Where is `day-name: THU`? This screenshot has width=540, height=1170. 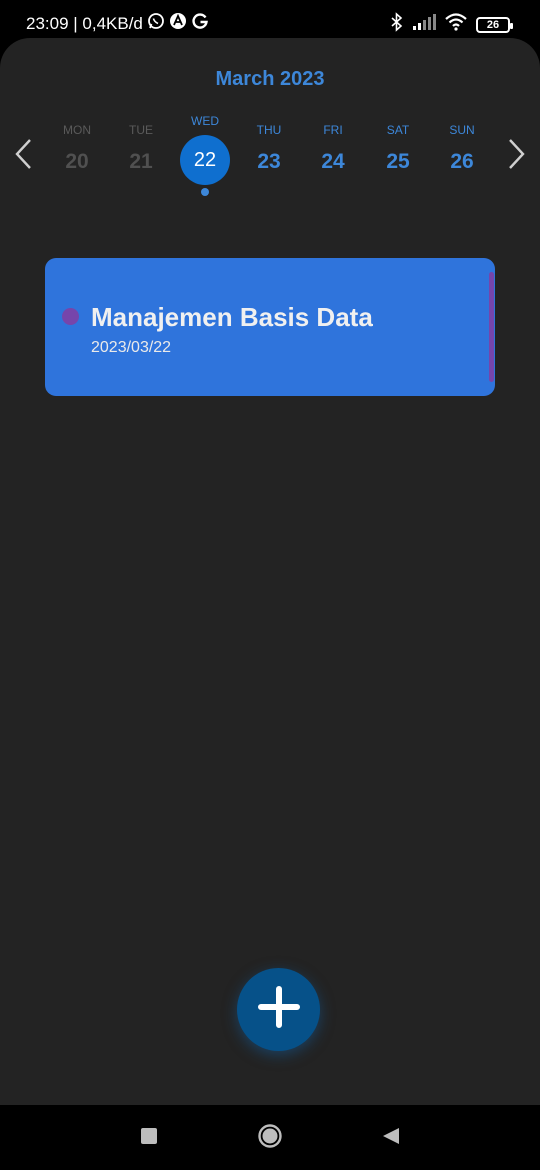
day-name: THU is located at coordinates (269, 130).